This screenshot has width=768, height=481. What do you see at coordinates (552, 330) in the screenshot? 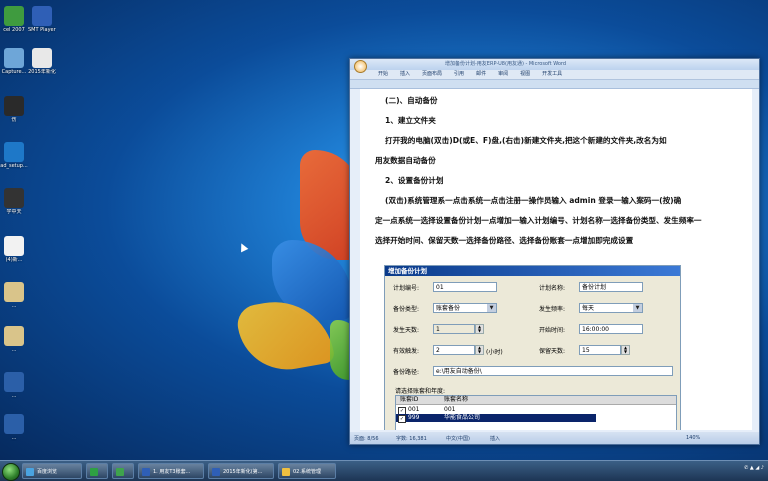
I see `start-label: 开始时间:` at bounding box center [552, 330].